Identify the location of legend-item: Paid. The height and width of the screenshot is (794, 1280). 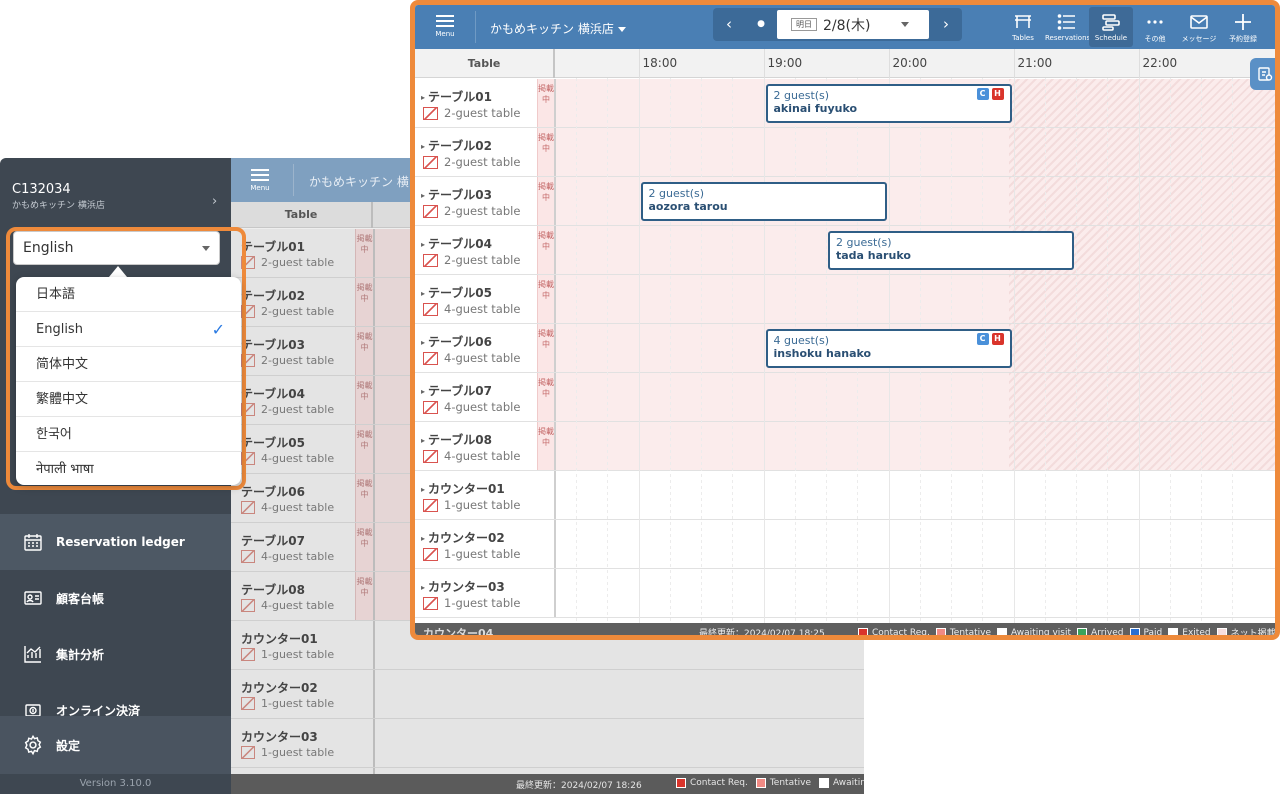
(1145, 630).